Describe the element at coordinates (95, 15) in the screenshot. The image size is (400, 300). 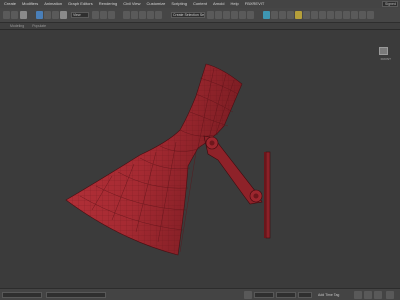
I see `move-icon` at that location.